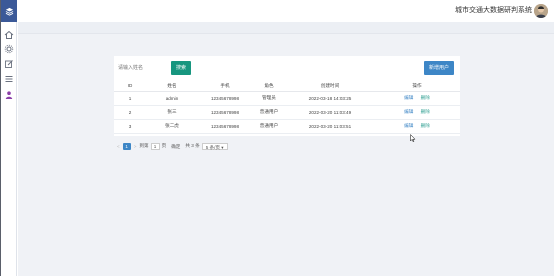 This screenshot has width=554, height=276. I want to click on cell-id: 2, so click(130, 112).